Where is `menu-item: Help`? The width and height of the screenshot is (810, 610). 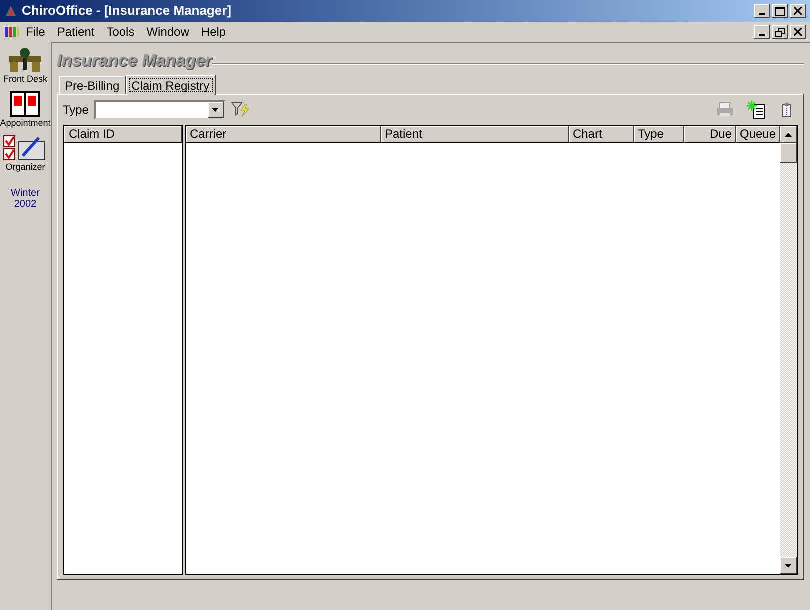 menu-item: Help is located at coordinates (213, 32).